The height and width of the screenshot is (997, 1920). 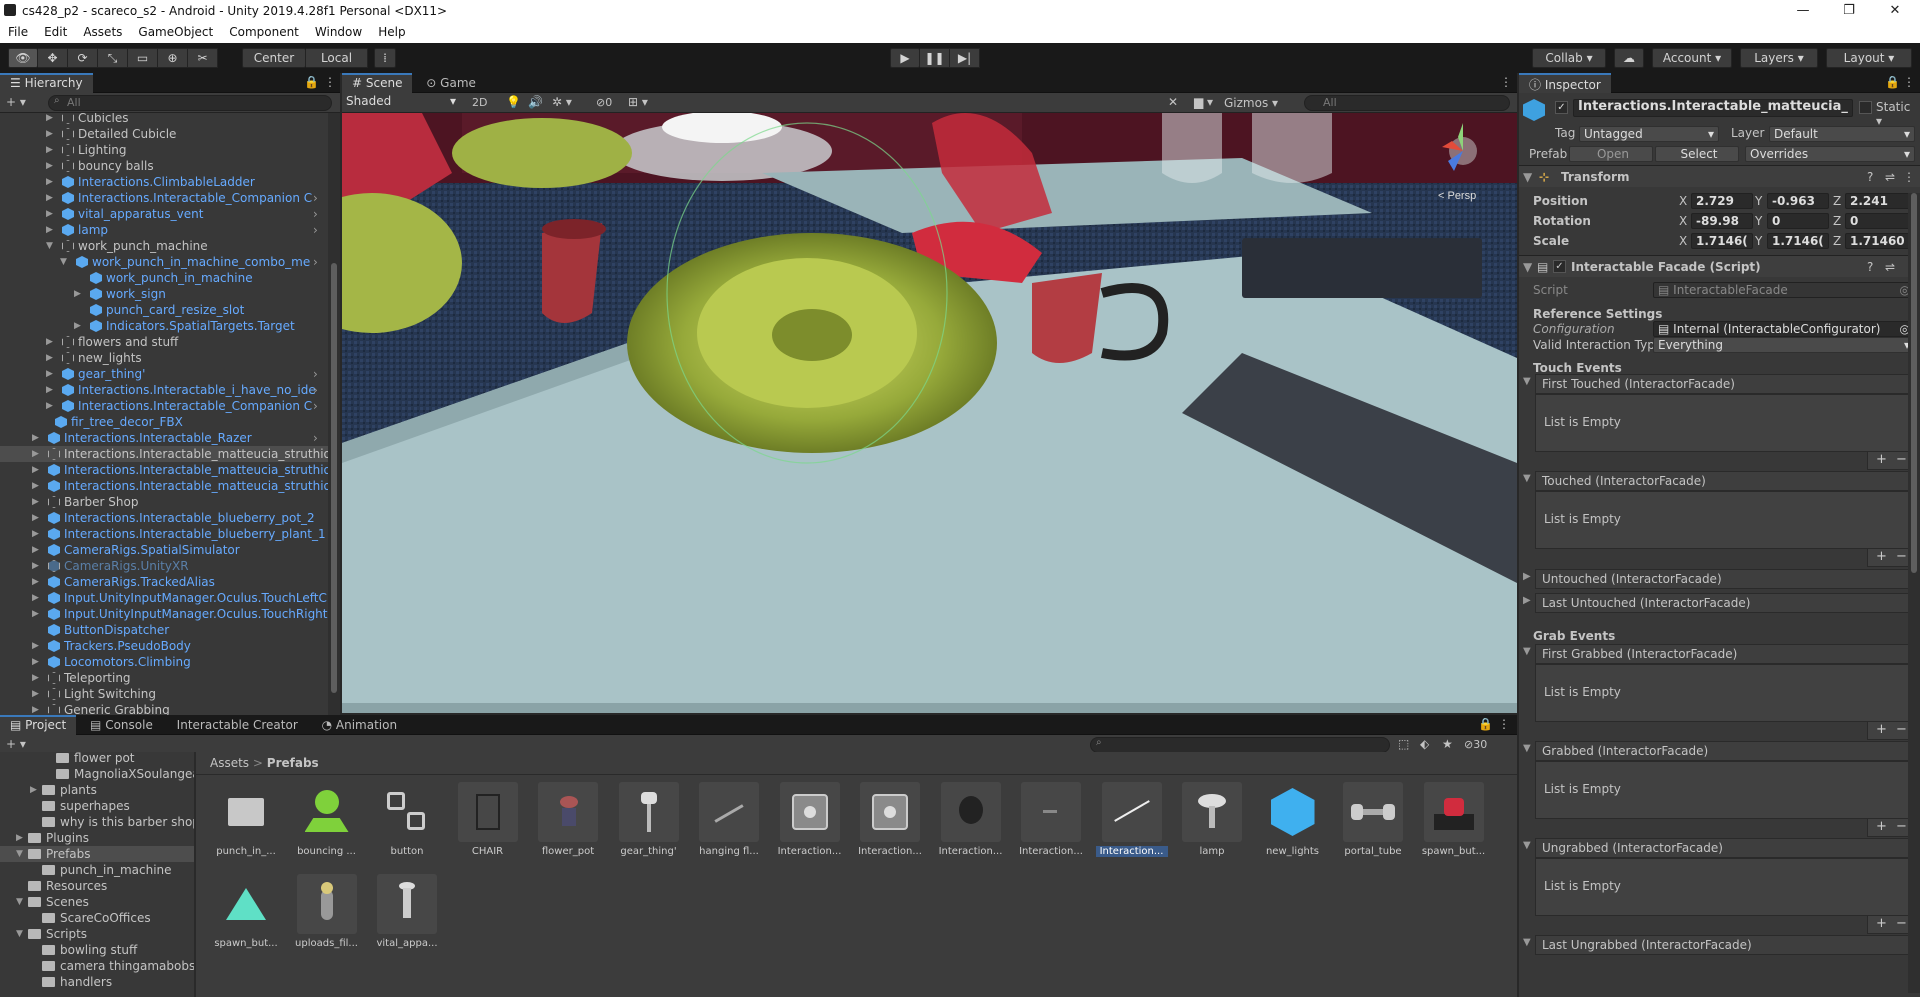 What do you see at coordinates (1842, 134) in the screenshot?
I see `layer-dropdown: Default ▾` at bounding box center [1842, 134].